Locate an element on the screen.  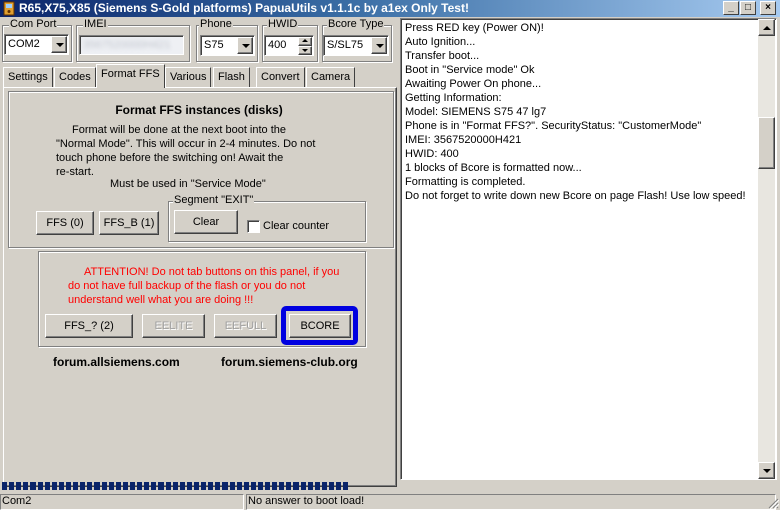
clear-button: Clear is located at coordinates (206, 222).